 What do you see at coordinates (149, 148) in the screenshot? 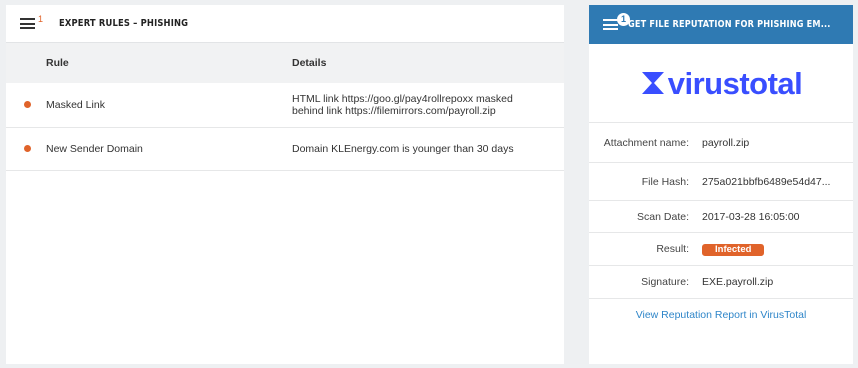
I see `rule-cell: New Sender Domain` at bounding box center [149, 148].